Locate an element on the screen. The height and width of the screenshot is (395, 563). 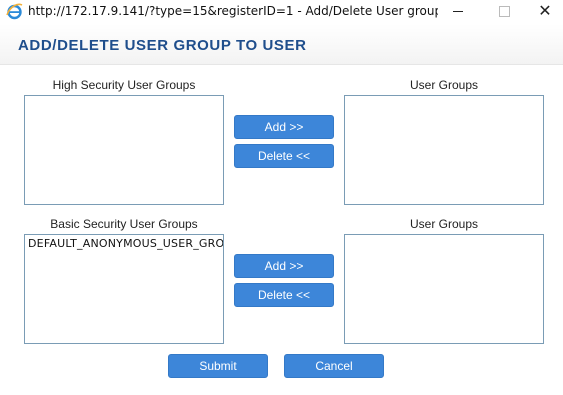
basic-delete-button: Delete << is located at coordinates (284, 295).